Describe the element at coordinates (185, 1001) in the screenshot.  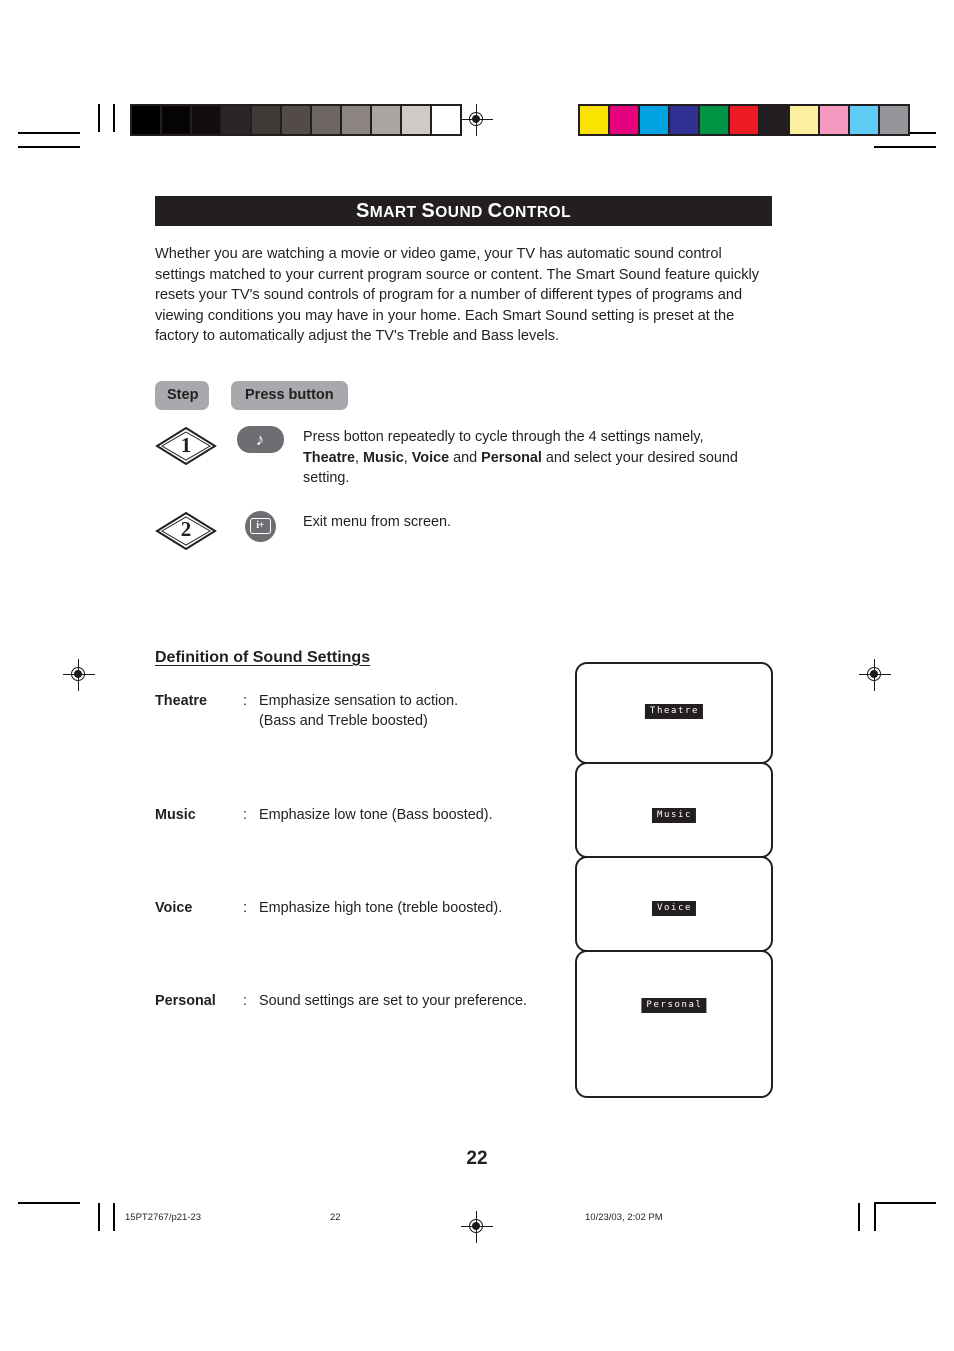
I see `definition-name: Personal` at that location.